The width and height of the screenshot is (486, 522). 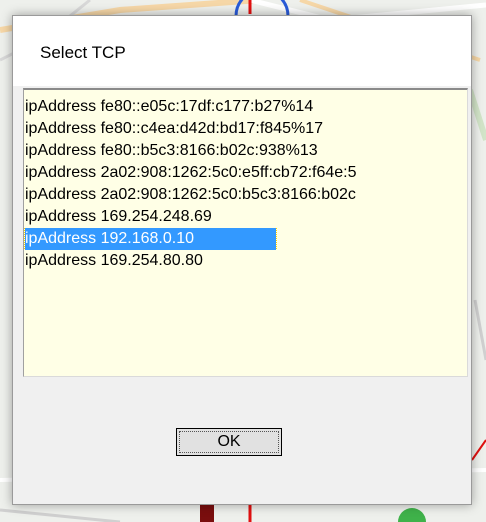 What do you see at coordinates (83, 52) in the screenshot?
I see `dialog-title: Select TCP` at bounding box center [83, 52].